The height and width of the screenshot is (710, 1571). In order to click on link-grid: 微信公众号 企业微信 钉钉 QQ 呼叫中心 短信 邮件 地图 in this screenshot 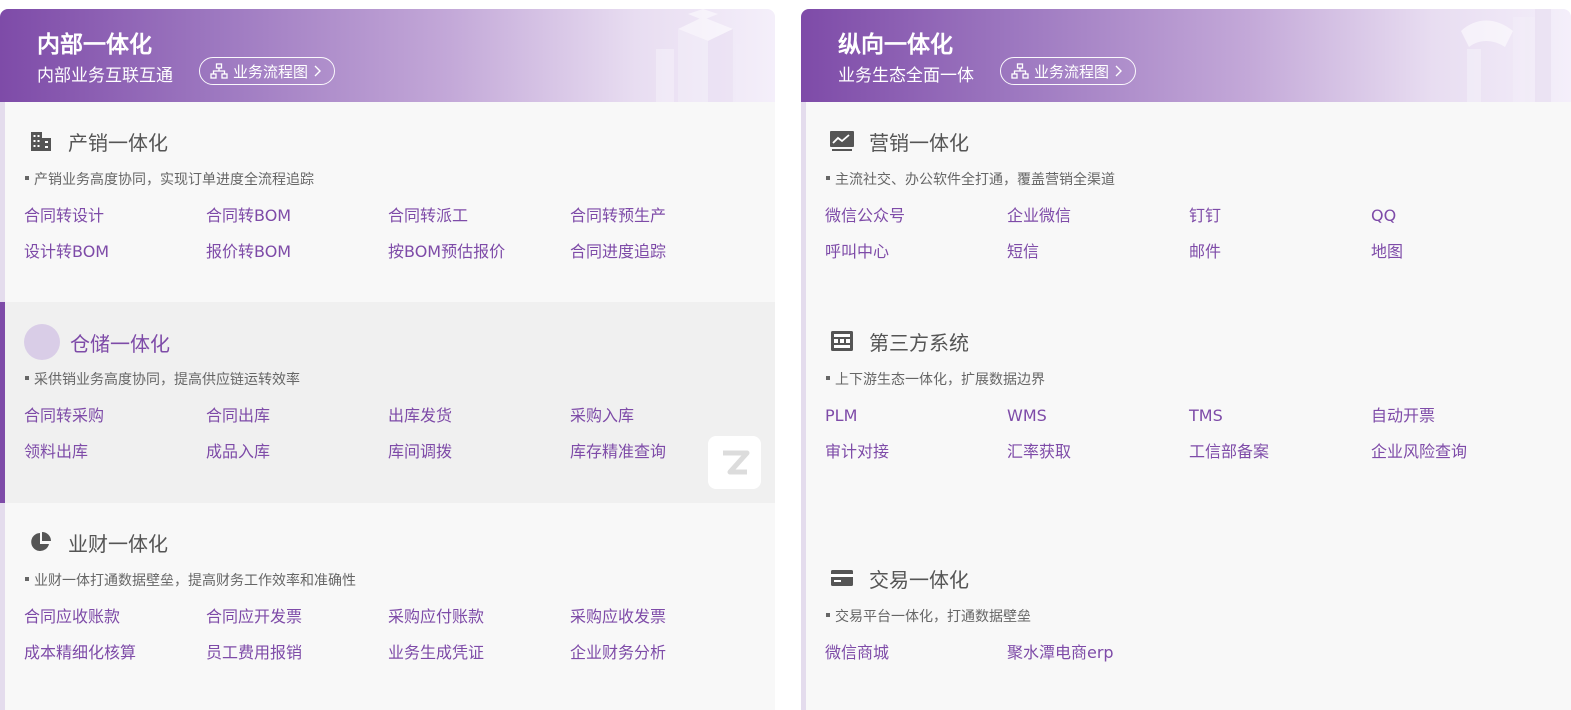, I will do `click(1189, 234)`.